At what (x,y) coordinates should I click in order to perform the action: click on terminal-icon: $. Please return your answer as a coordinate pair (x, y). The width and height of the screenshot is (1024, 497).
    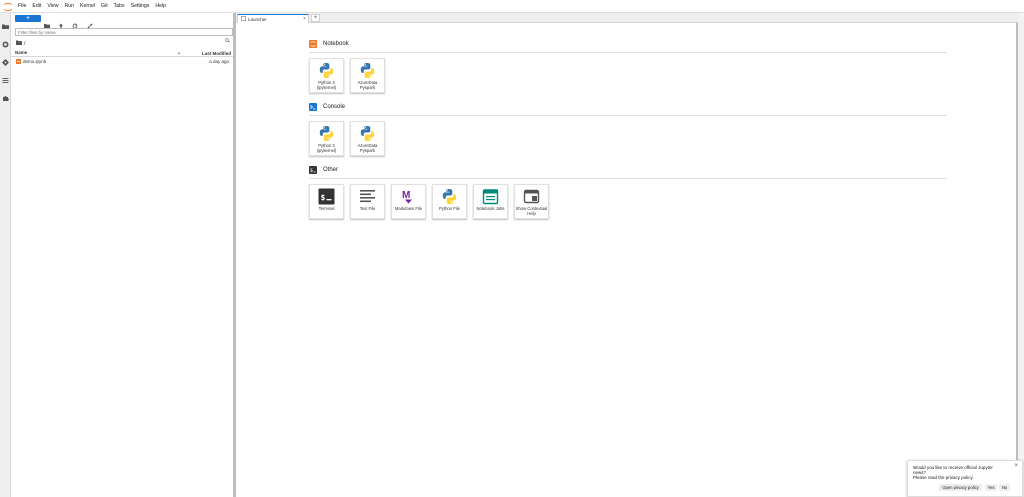
    Looking at the image, I should click on (326, 196).